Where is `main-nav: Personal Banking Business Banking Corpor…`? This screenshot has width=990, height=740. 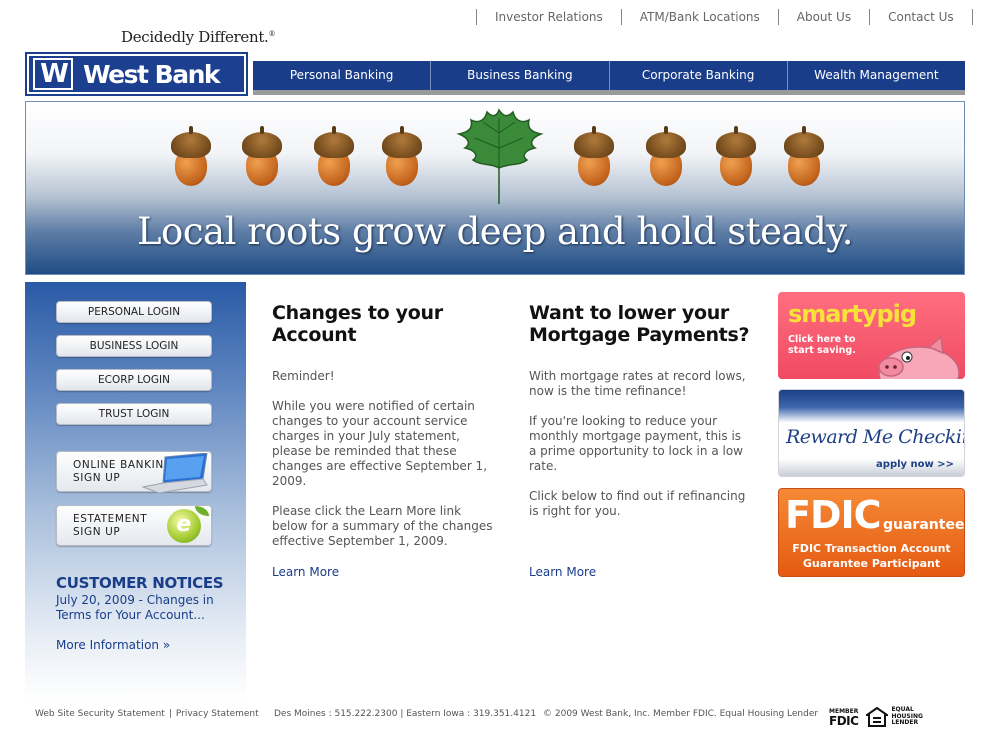 main-nav: Personal Banking Business Banking Corpor… is located at coordinates (609, 78).